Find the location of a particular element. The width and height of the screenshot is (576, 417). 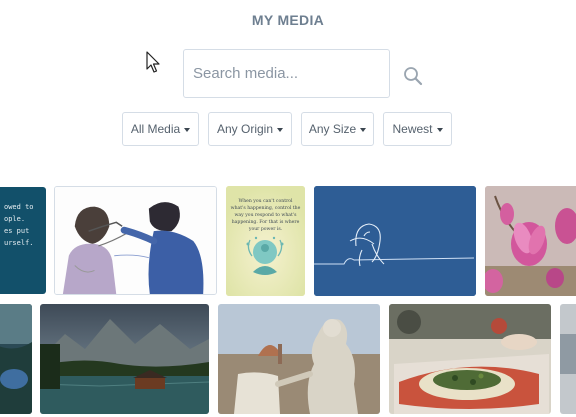

media-thumbnail-text-card: owed to ople. es put urself. is located at coordinates (23, 240).